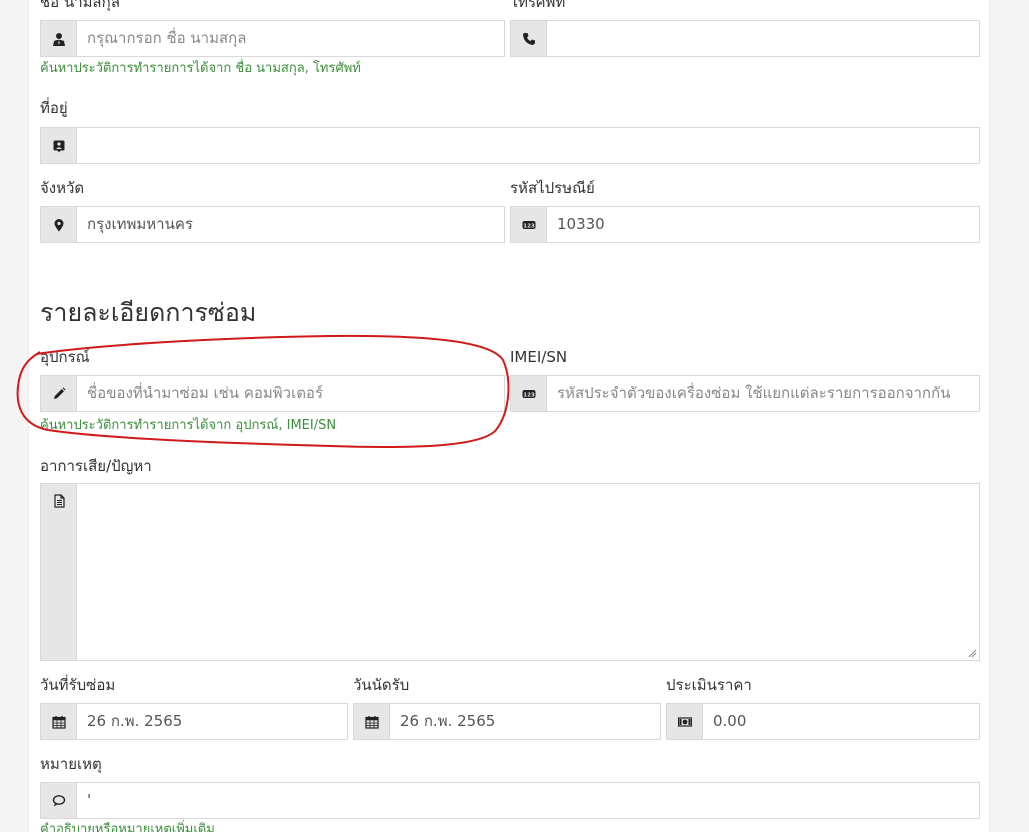 This screenshot has height=832, width=1029. Describe the element at coordinates (59, 393) in the screenshot. I see `pencil-icon` at that location.